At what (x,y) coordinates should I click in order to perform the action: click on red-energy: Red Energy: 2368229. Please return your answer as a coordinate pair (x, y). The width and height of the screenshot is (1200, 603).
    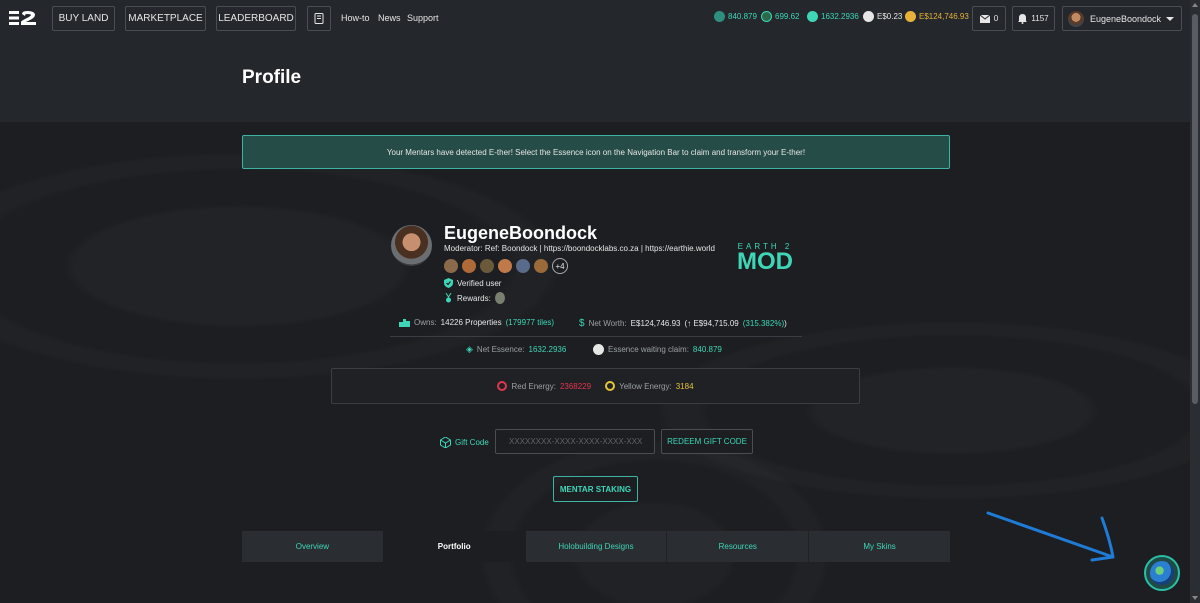
    Looking at the image, I should click on (544, 386).